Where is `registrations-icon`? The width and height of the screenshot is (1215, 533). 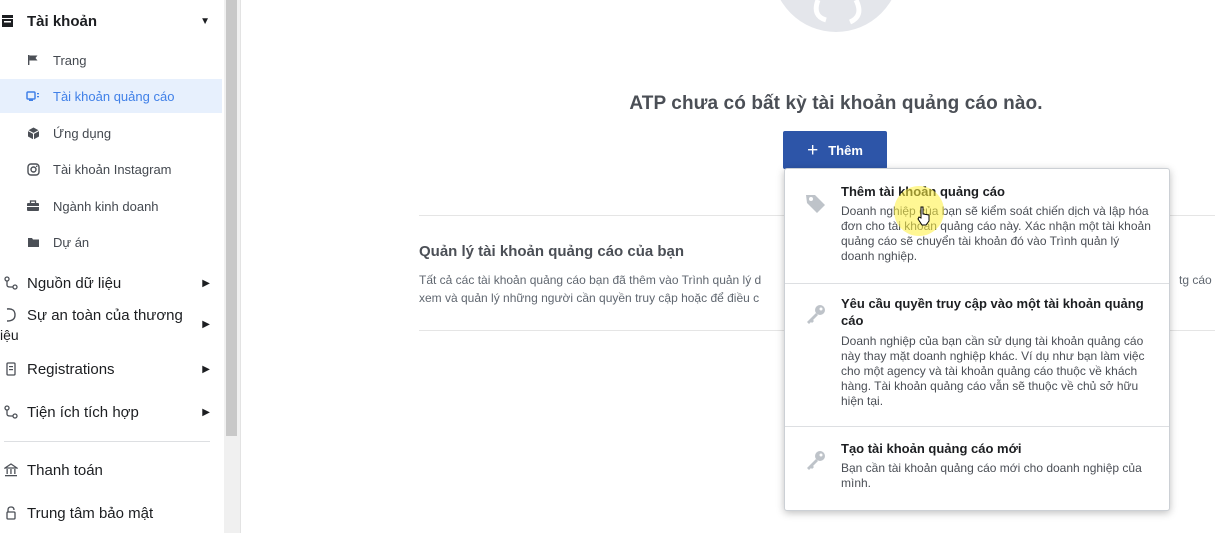
registrations-icon is located at coordinates (11, 369).